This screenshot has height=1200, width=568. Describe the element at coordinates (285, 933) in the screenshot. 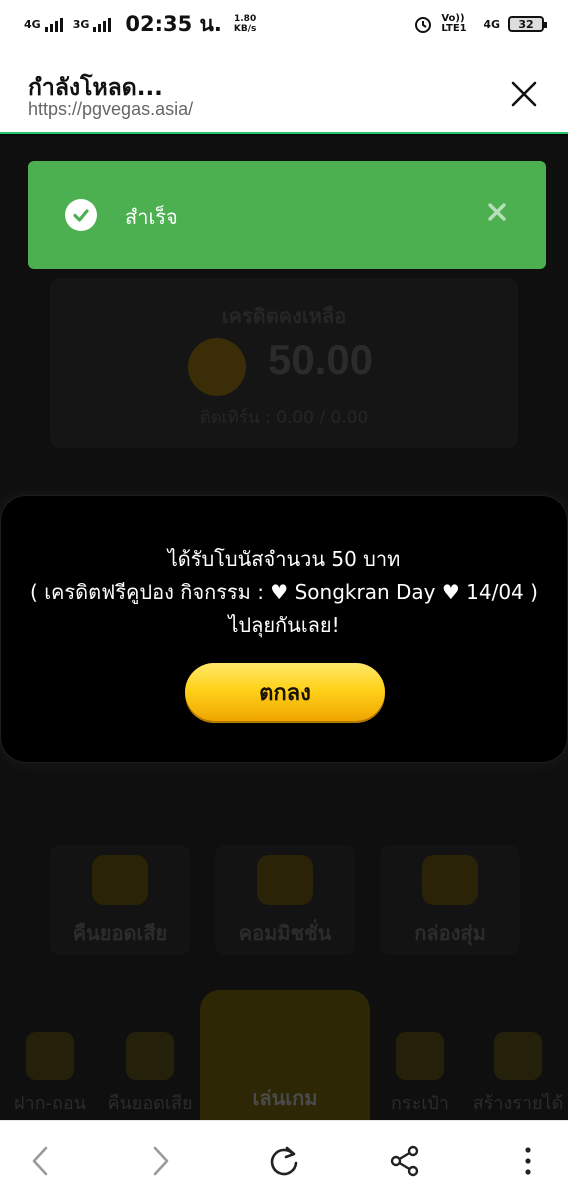

I see `tile-label: คอมมิชชั่น` at that location.